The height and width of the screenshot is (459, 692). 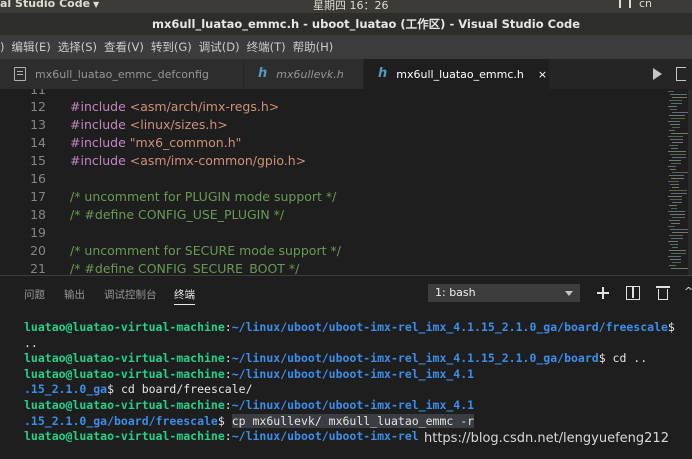 I want to click on add-terminal-icon, so click(x=603, y=293).